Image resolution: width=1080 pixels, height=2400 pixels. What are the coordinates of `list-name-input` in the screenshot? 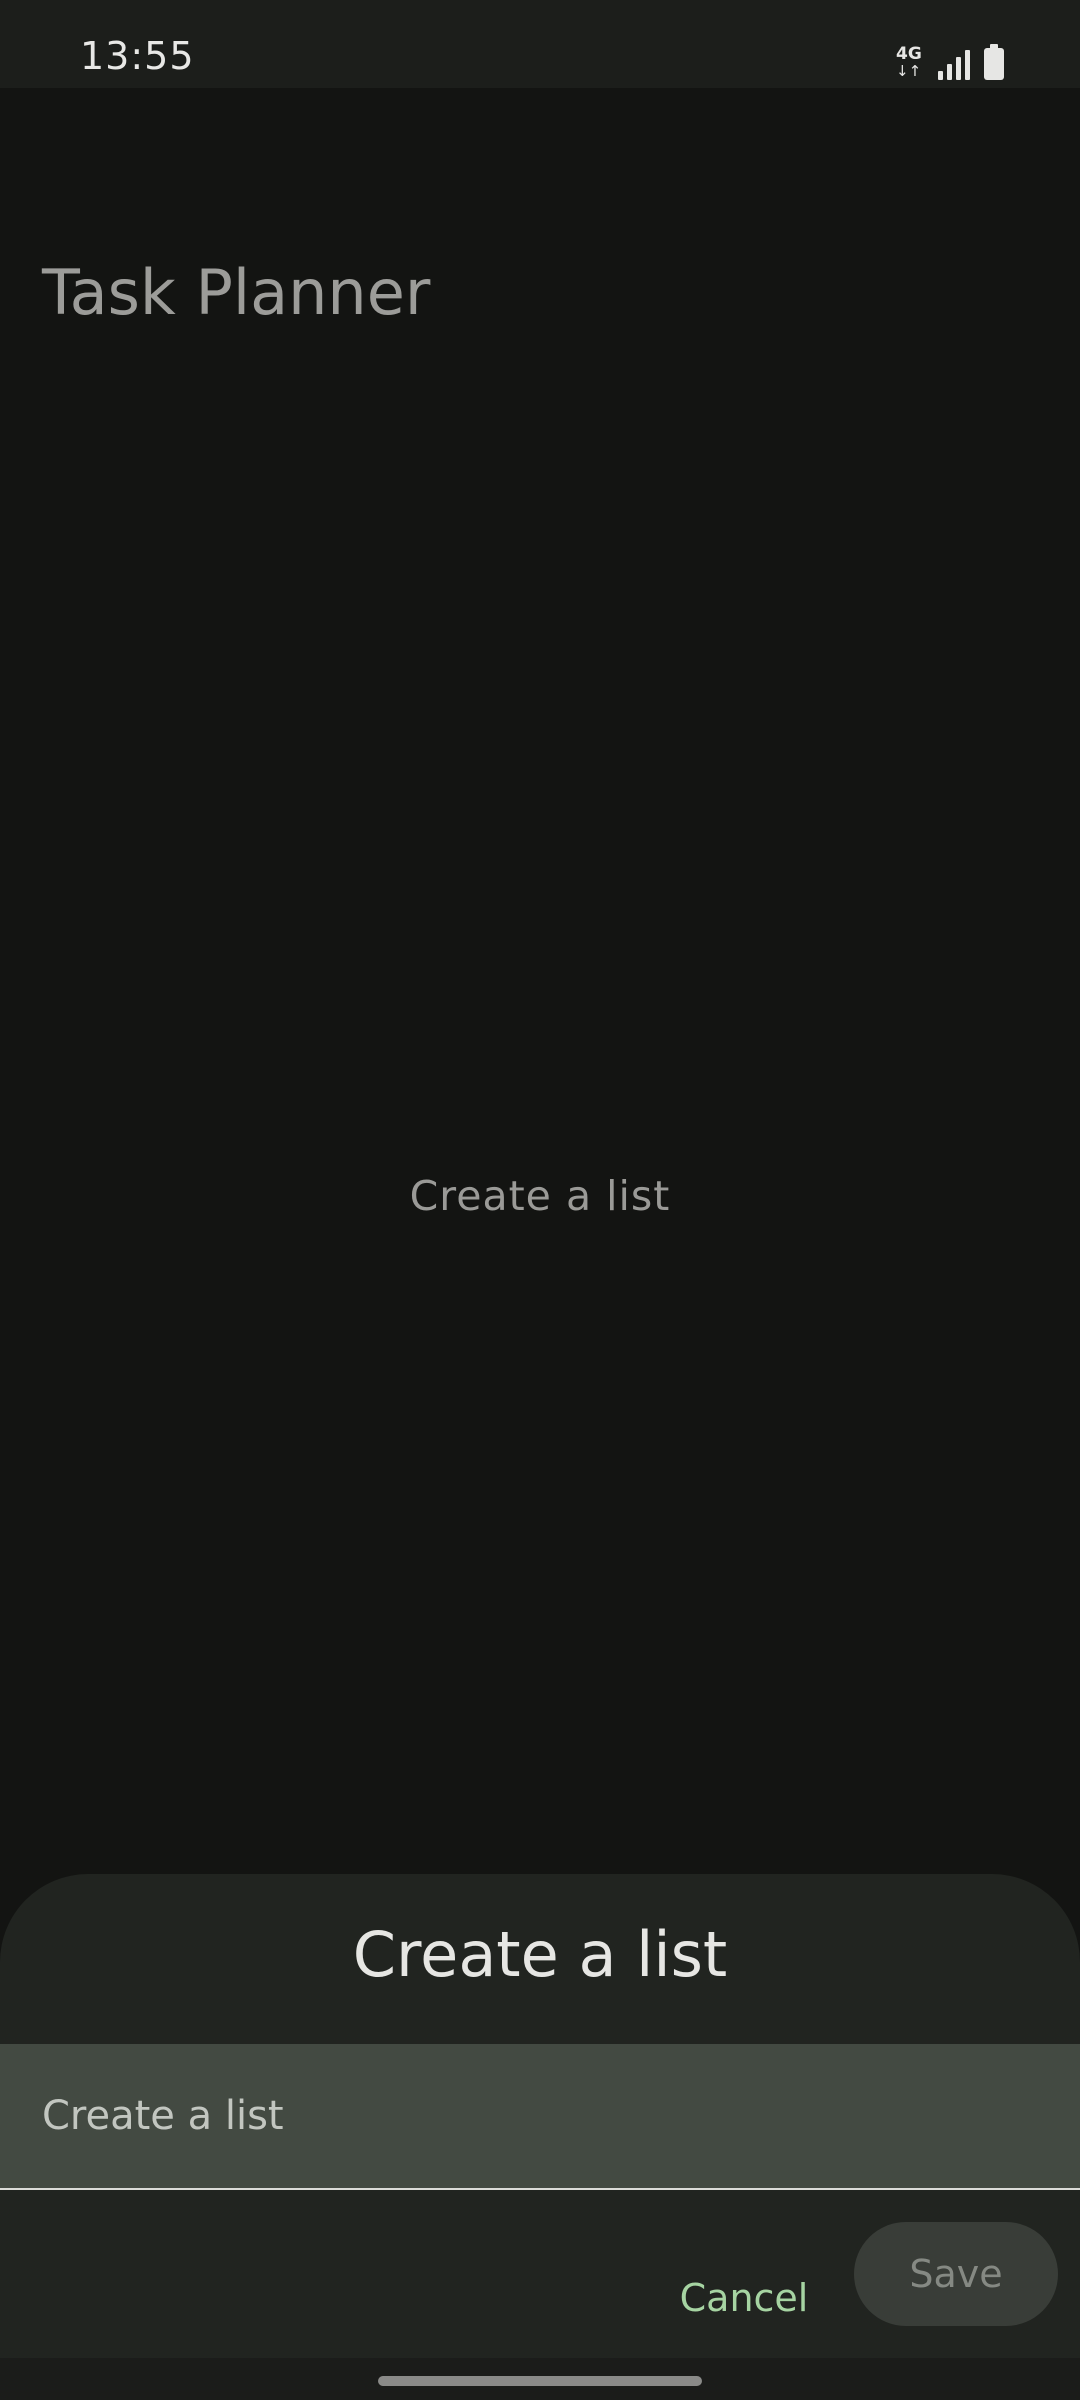 It's located at (540, 2116).